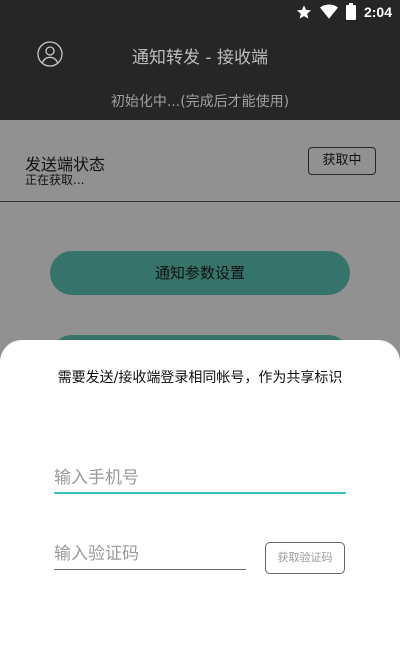 The height and width of the screenshot is (661, 400). What do you see at coordinates (303, 11) in the screenshot?
I see `star-icon` at bounding box center [303, 11].